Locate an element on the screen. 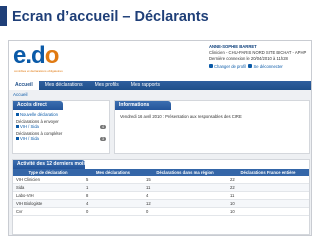  new-document-icon is located at coordinates (17, 114).